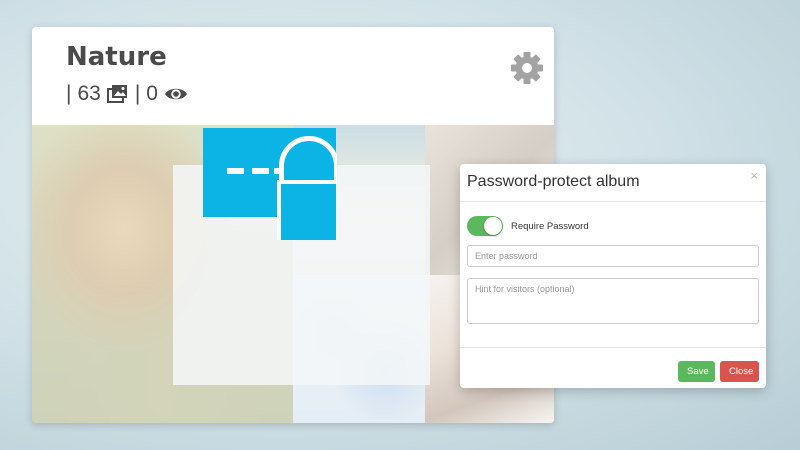 This screenshot has height=450, width=800. Describe the element at coordinates (739, 371) in the screenshot. I see `close-button: Close` at that location.